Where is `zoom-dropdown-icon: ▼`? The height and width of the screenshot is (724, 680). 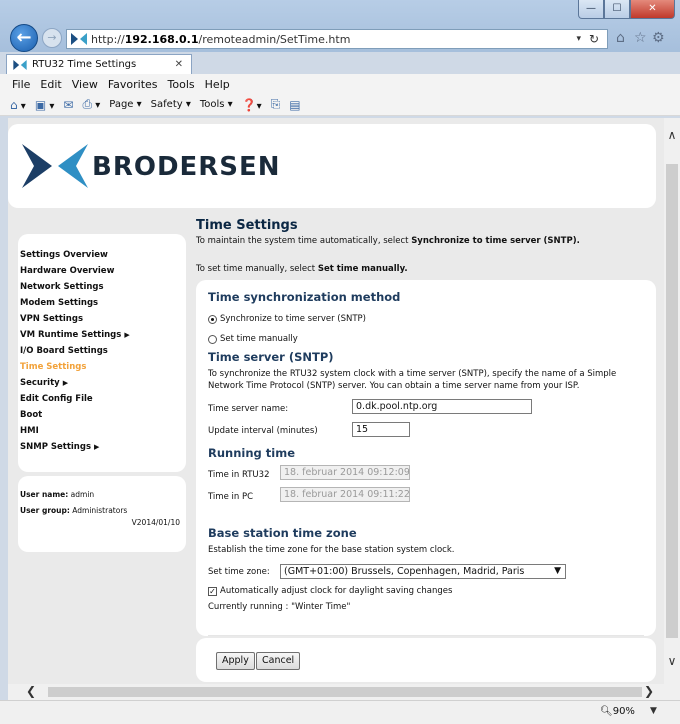 zoom-dropdown-icon: ▼ is located at coordinates (653, 711).